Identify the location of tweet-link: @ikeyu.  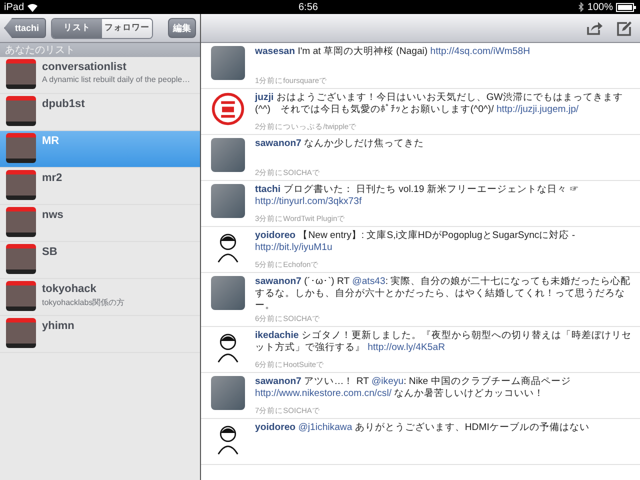
(387, 381).